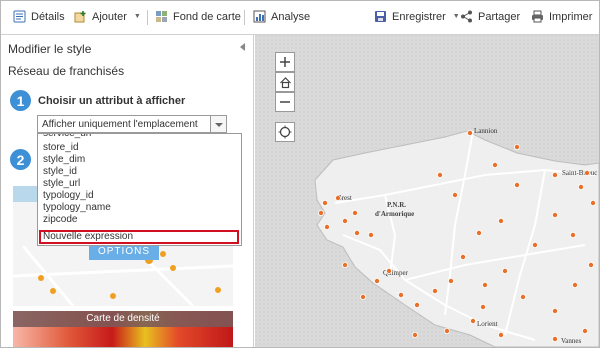 This screenshot has height=348, width=600. I want to click on details-icon, so click(19, 16).